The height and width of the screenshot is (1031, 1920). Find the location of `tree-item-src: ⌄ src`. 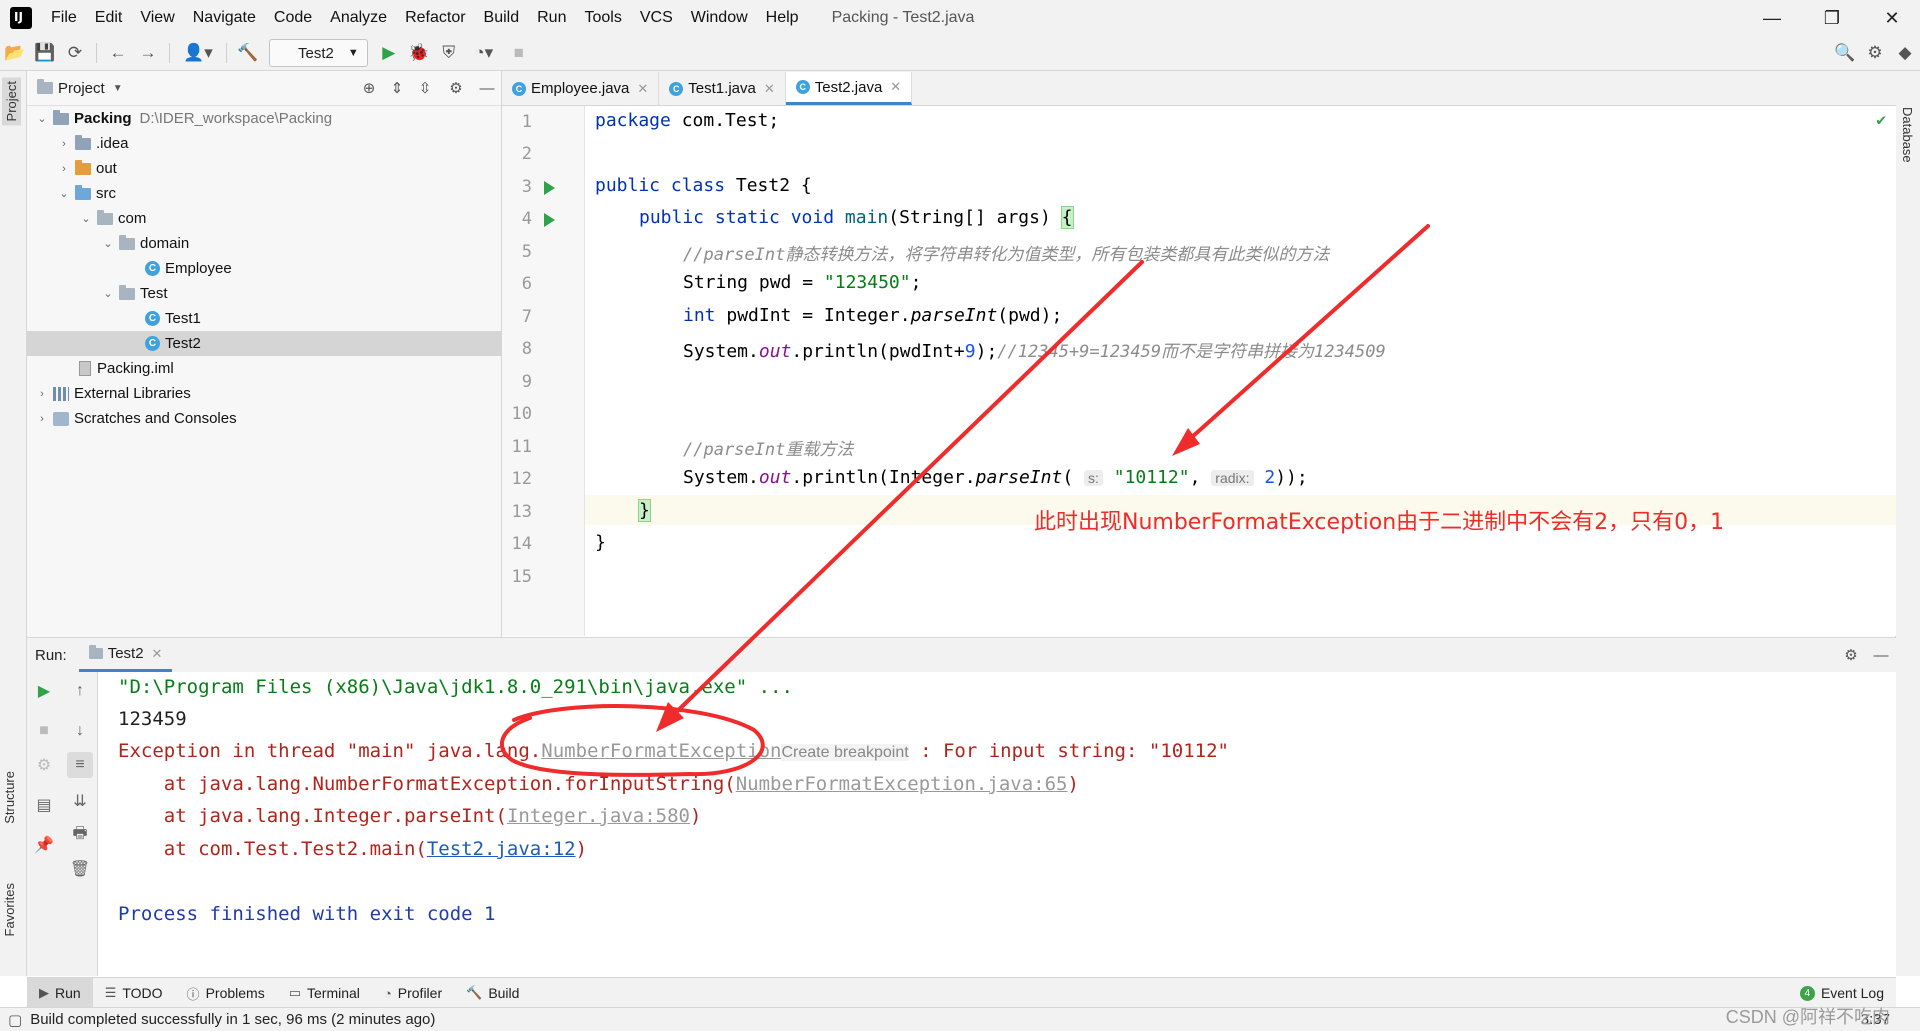

tree-item-src: ⌄ src is located at coordinates (264, 193).